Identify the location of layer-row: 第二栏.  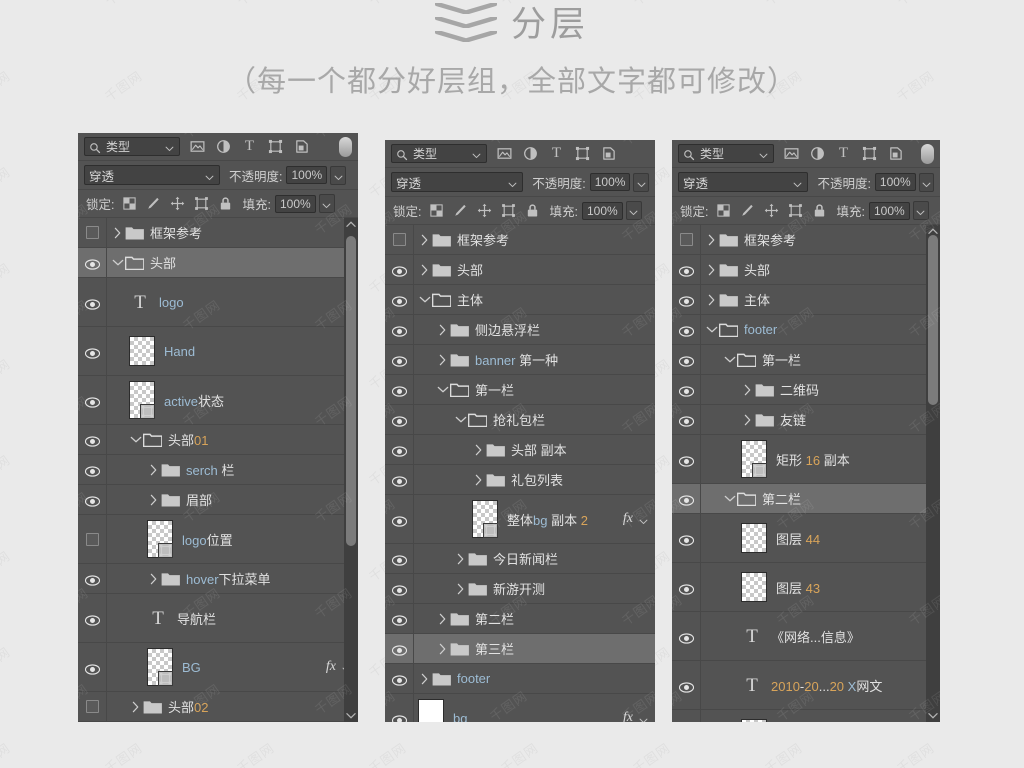
(520, 619).